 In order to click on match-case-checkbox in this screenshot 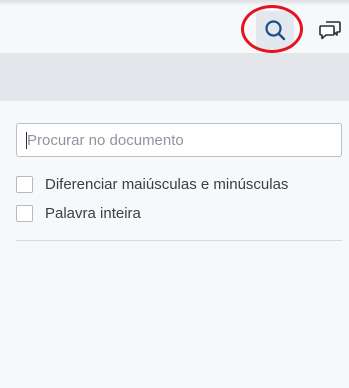, I will do `click(24, 184)`.